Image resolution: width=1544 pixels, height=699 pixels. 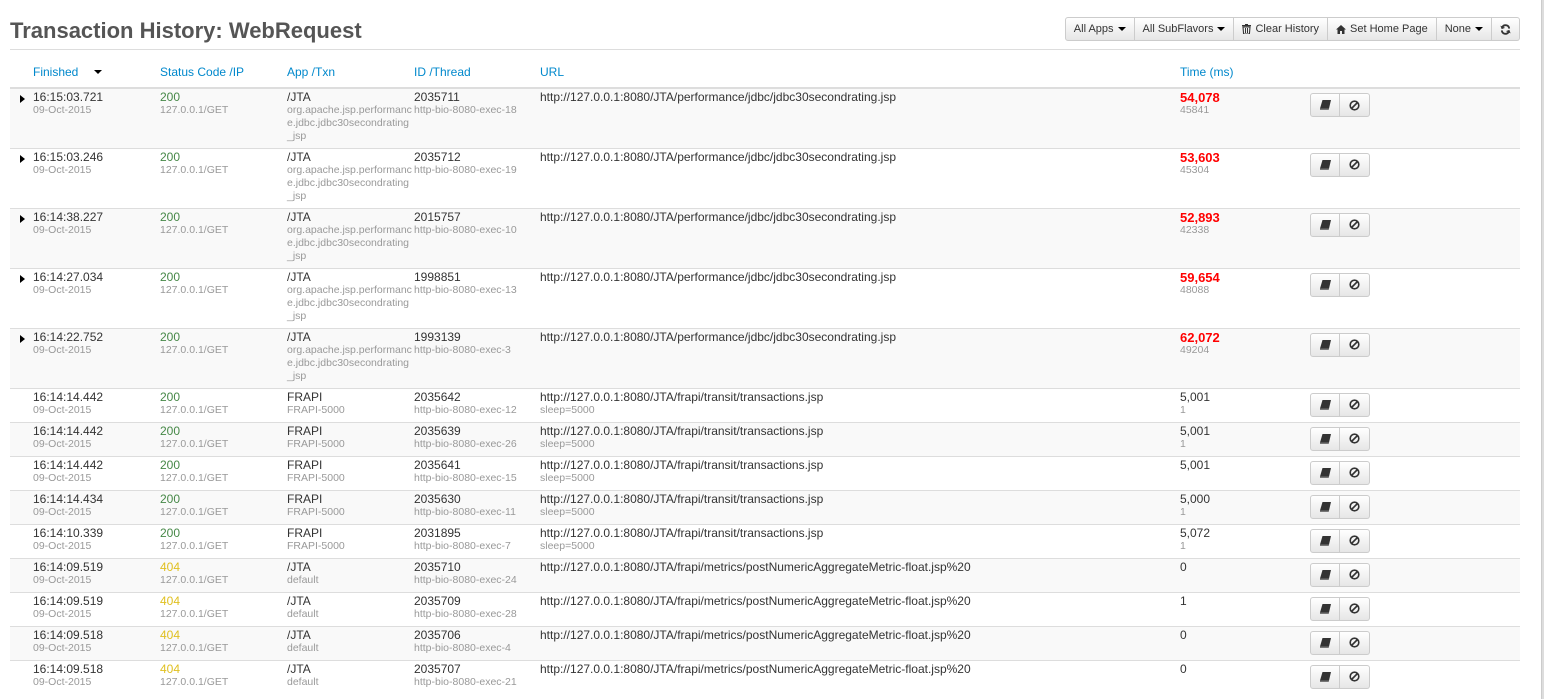 What do you see at coordinates (1245, 69) in the screenshot?
I see `column-header-time: Time (ms)` at bounding box center [1245, 69].